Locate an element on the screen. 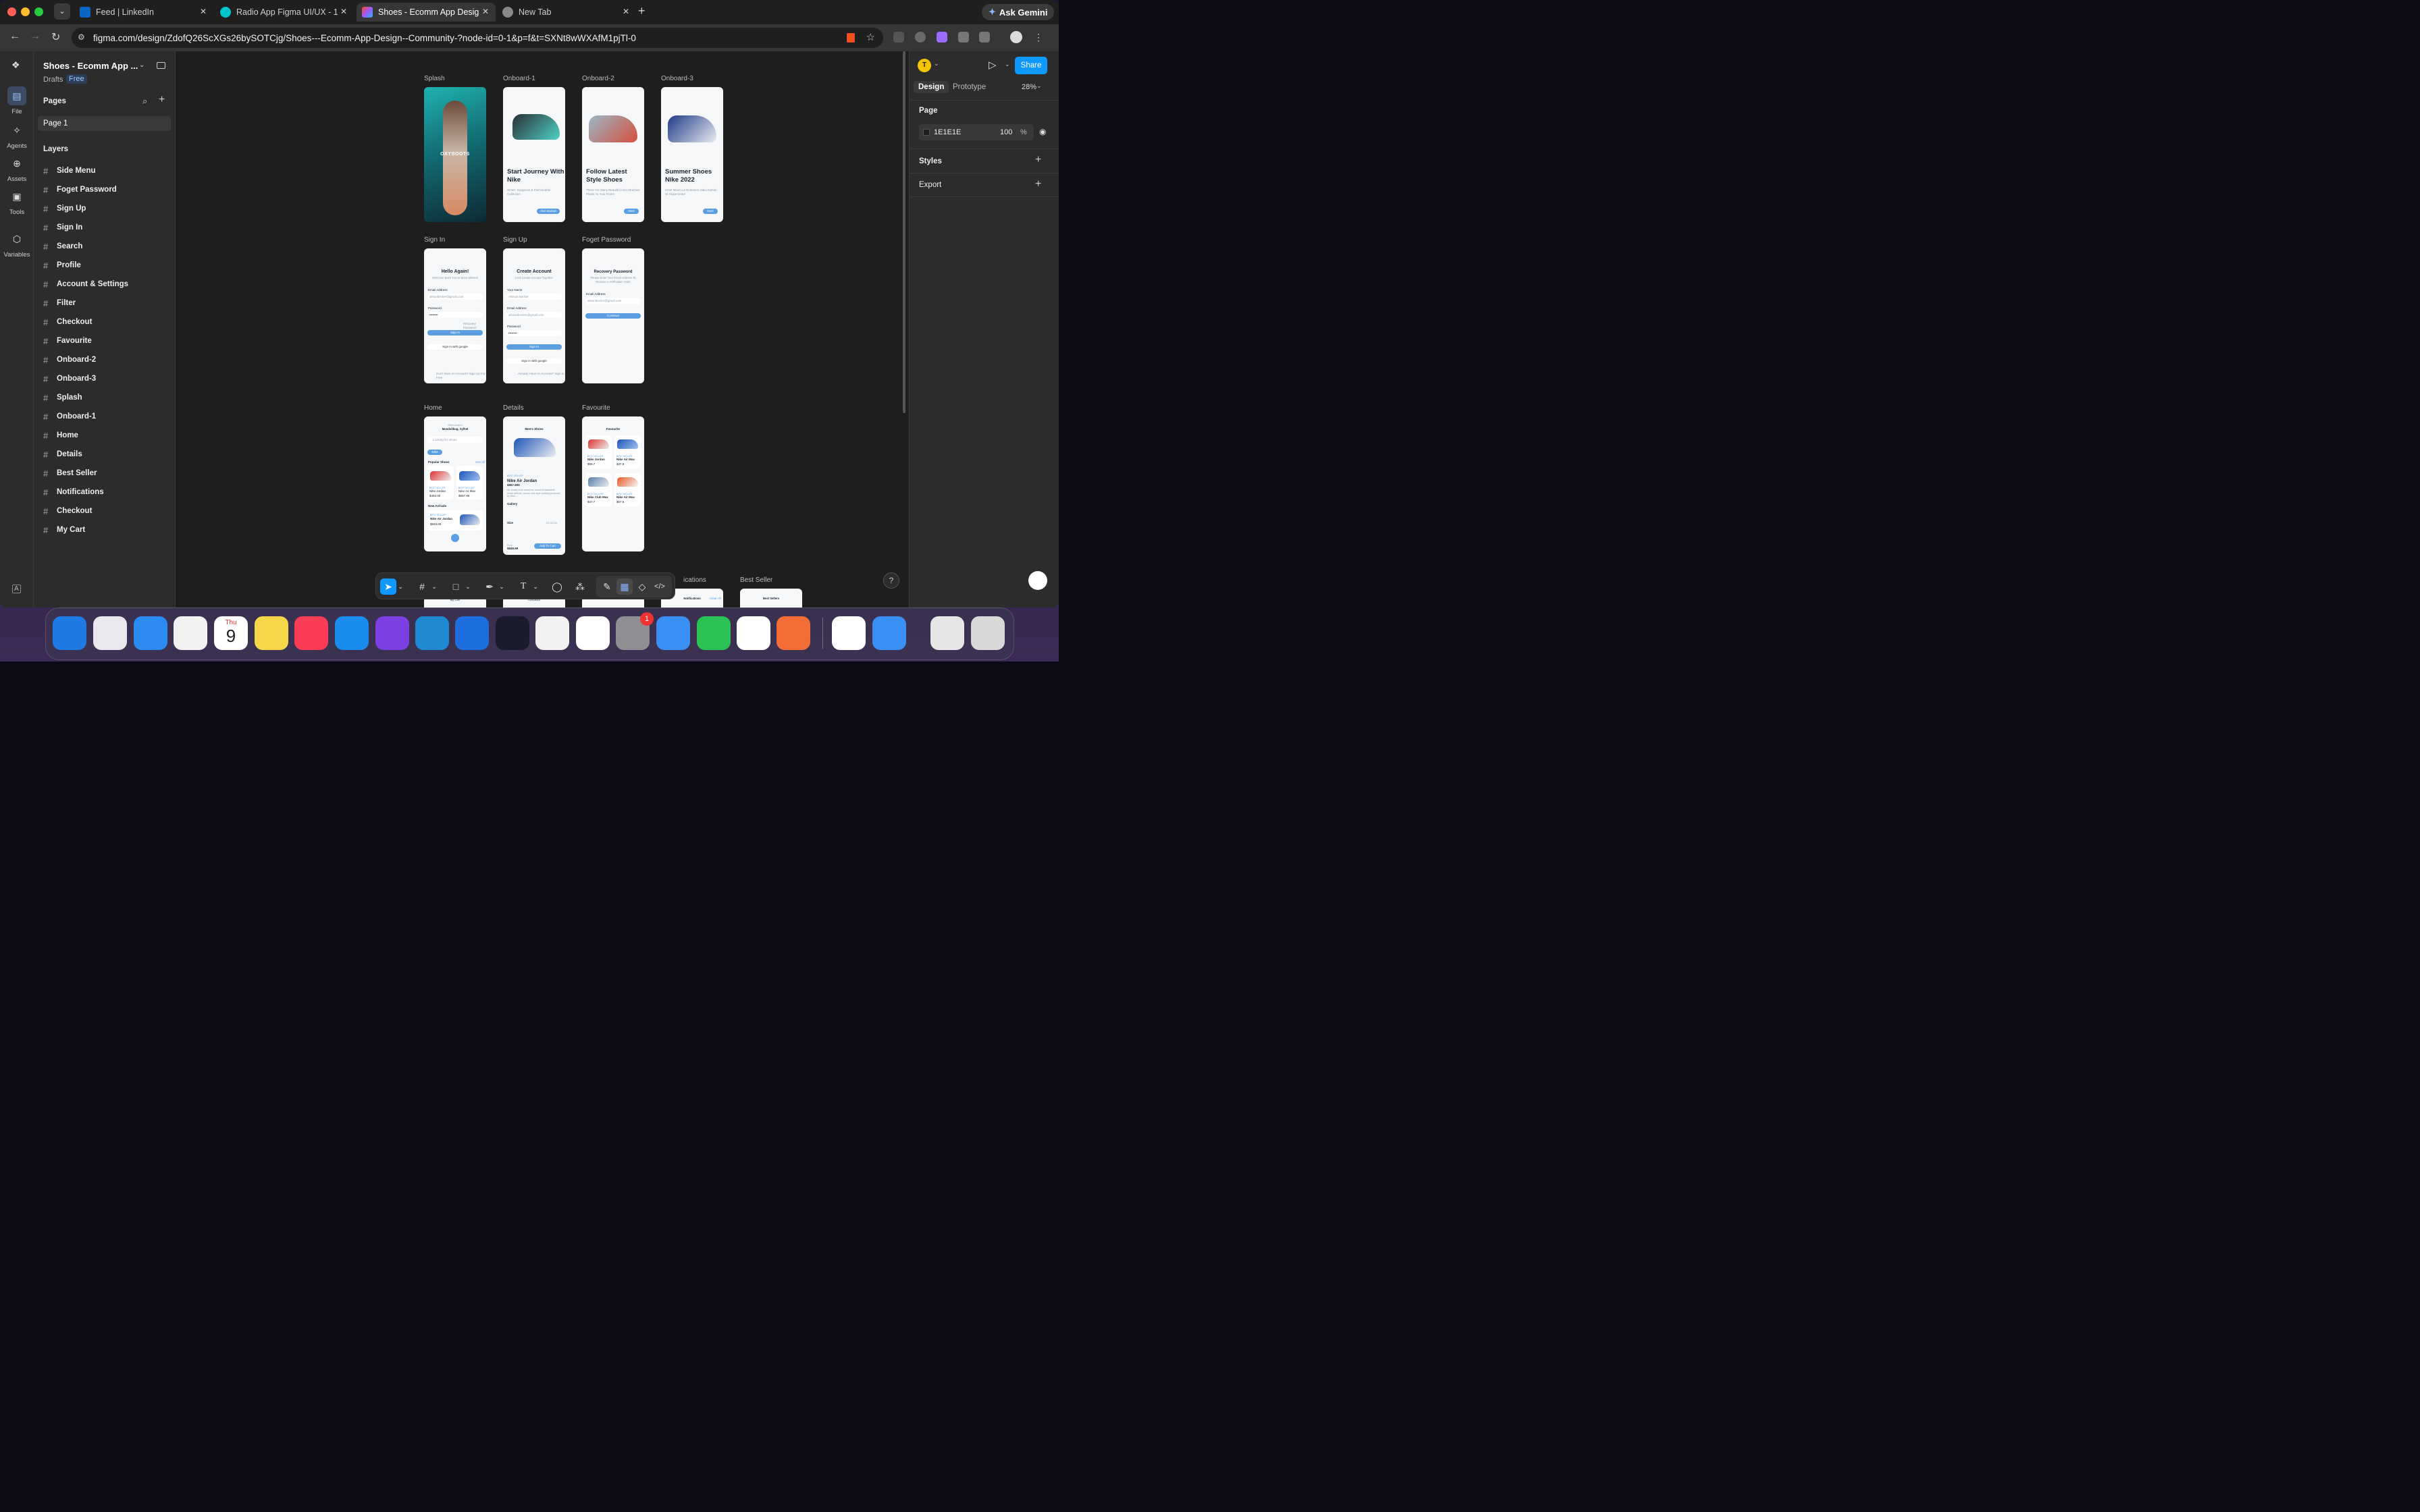 The width and height of the screenshot is (2420, 1512). xcode-icon is located at coordinates (472, 633).